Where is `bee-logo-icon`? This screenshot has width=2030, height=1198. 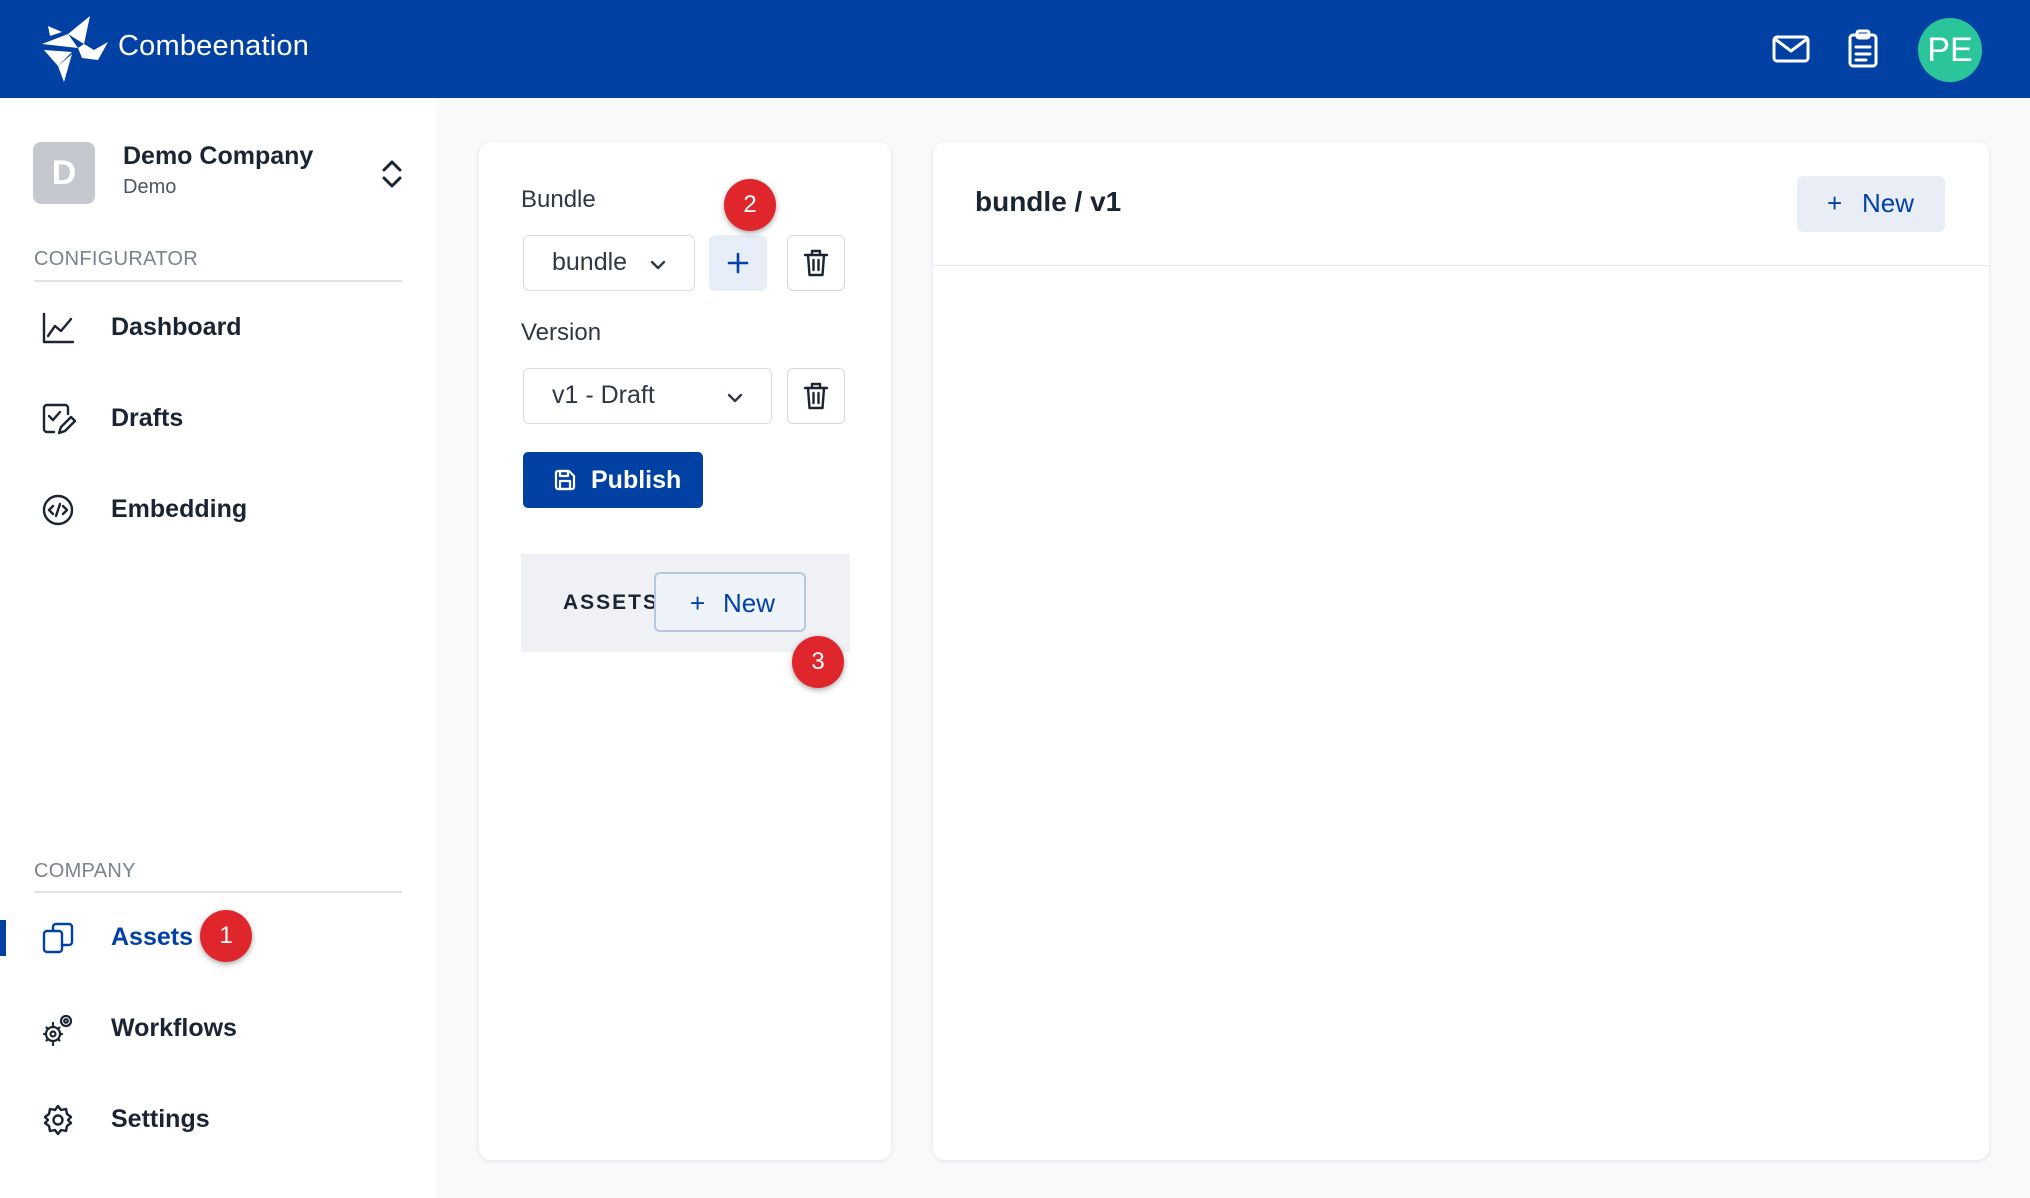 bee-logo-icon is located at coordinates (76, 49).